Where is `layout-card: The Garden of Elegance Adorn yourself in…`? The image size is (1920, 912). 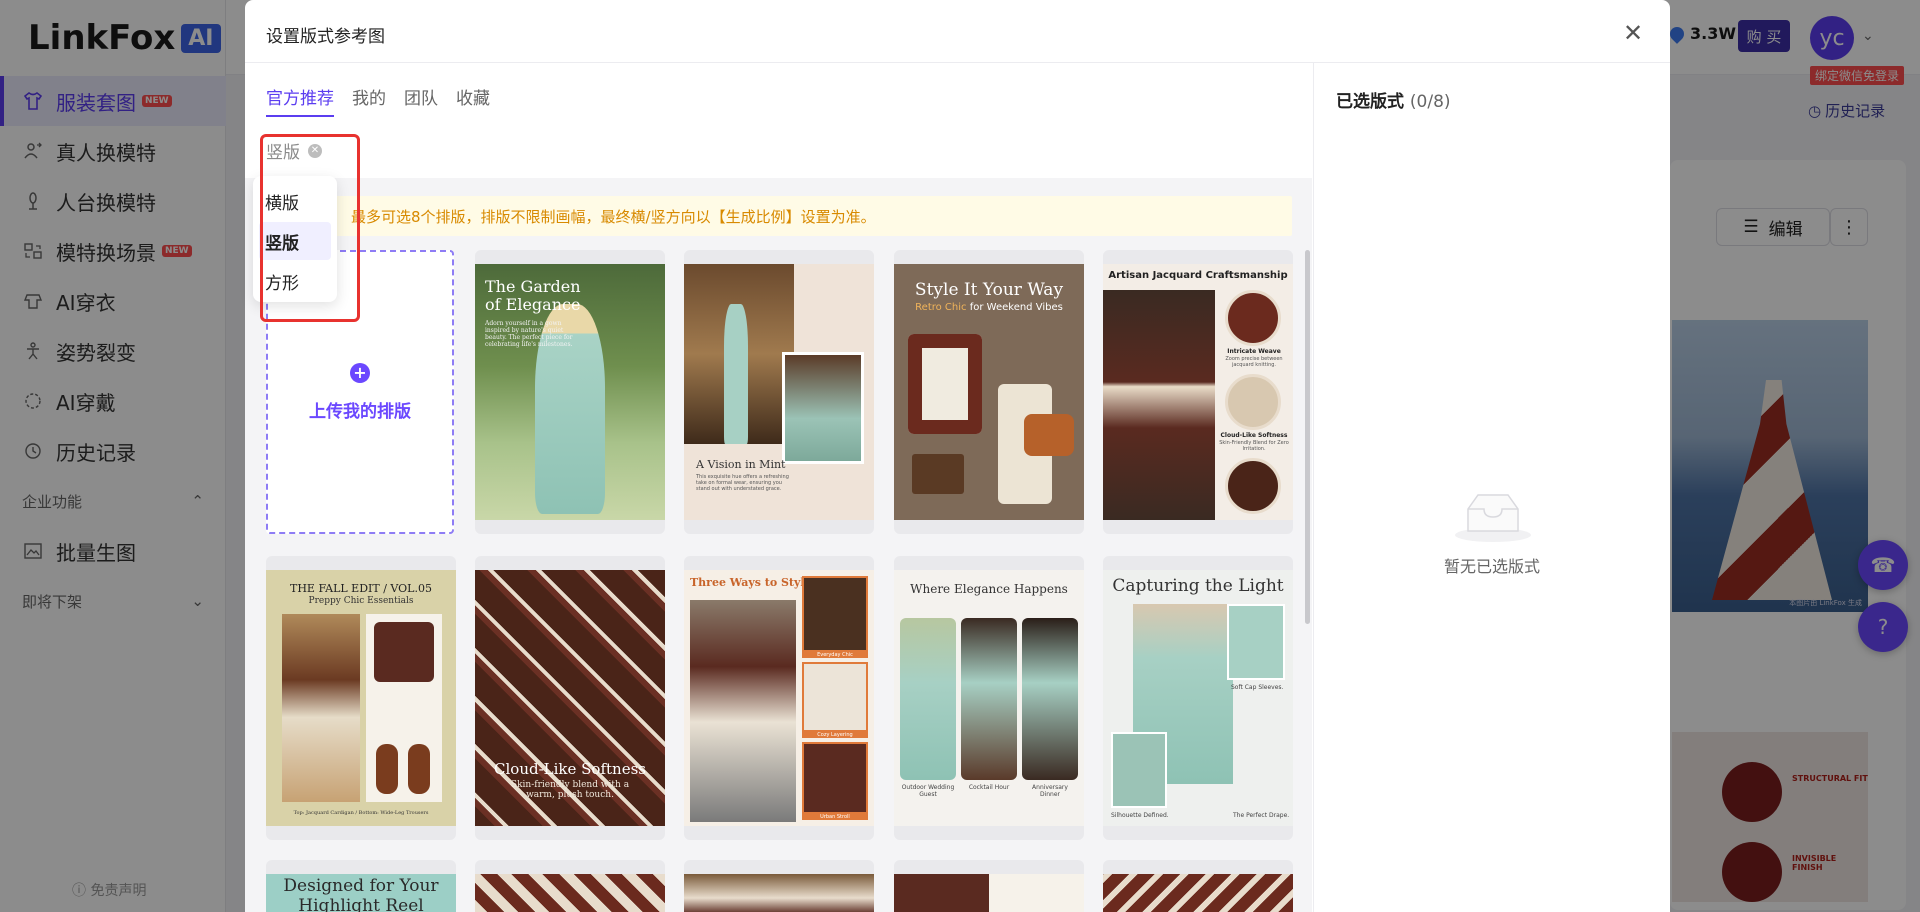 layout-card: The Garden of Elegance Adorn yourself in… is located at coordinates (570, 392).